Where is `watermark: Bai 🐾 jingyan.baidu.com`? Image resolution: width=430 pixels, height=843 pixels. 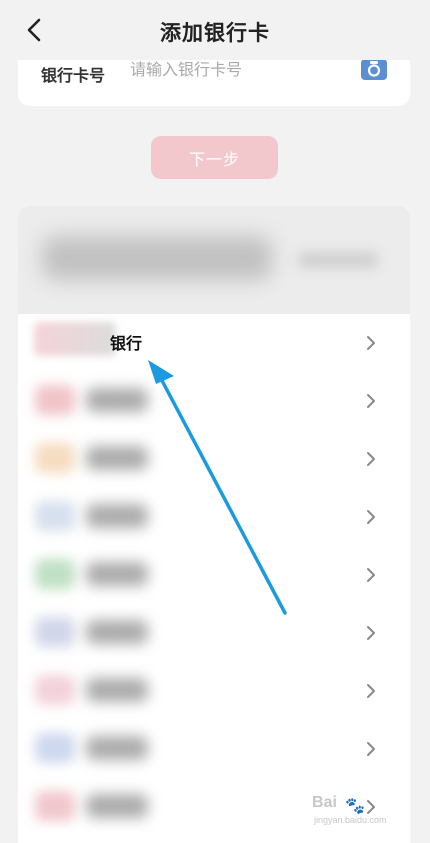 watermark: Bai 🐾 jingyan.baidu.com is located at coordinates (359, 812).